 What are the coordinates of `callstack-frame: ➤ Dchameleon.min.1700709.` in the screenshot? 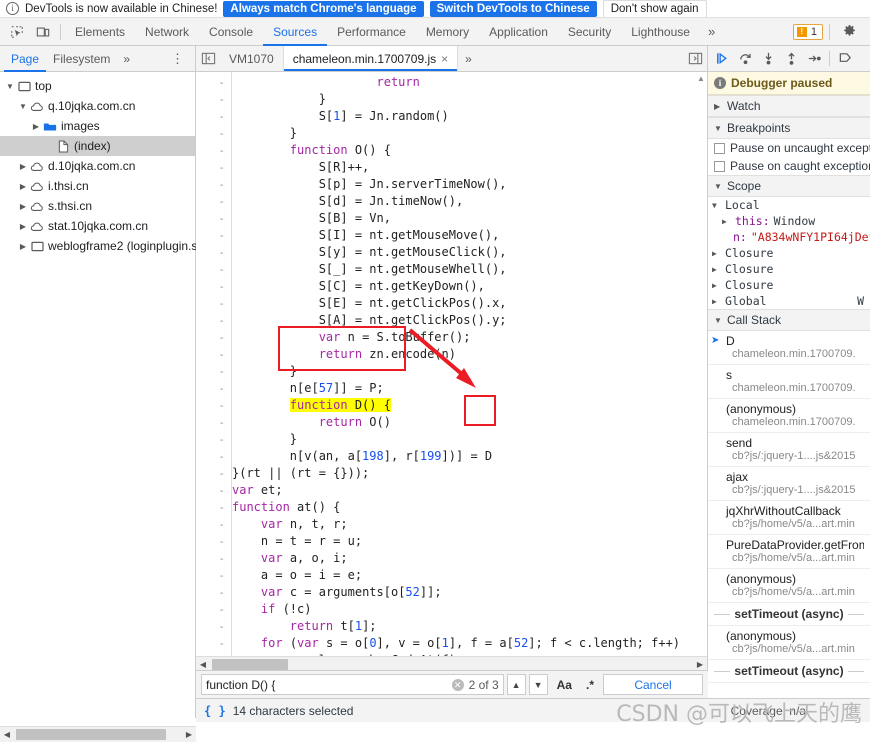 It's located at (789, 348).